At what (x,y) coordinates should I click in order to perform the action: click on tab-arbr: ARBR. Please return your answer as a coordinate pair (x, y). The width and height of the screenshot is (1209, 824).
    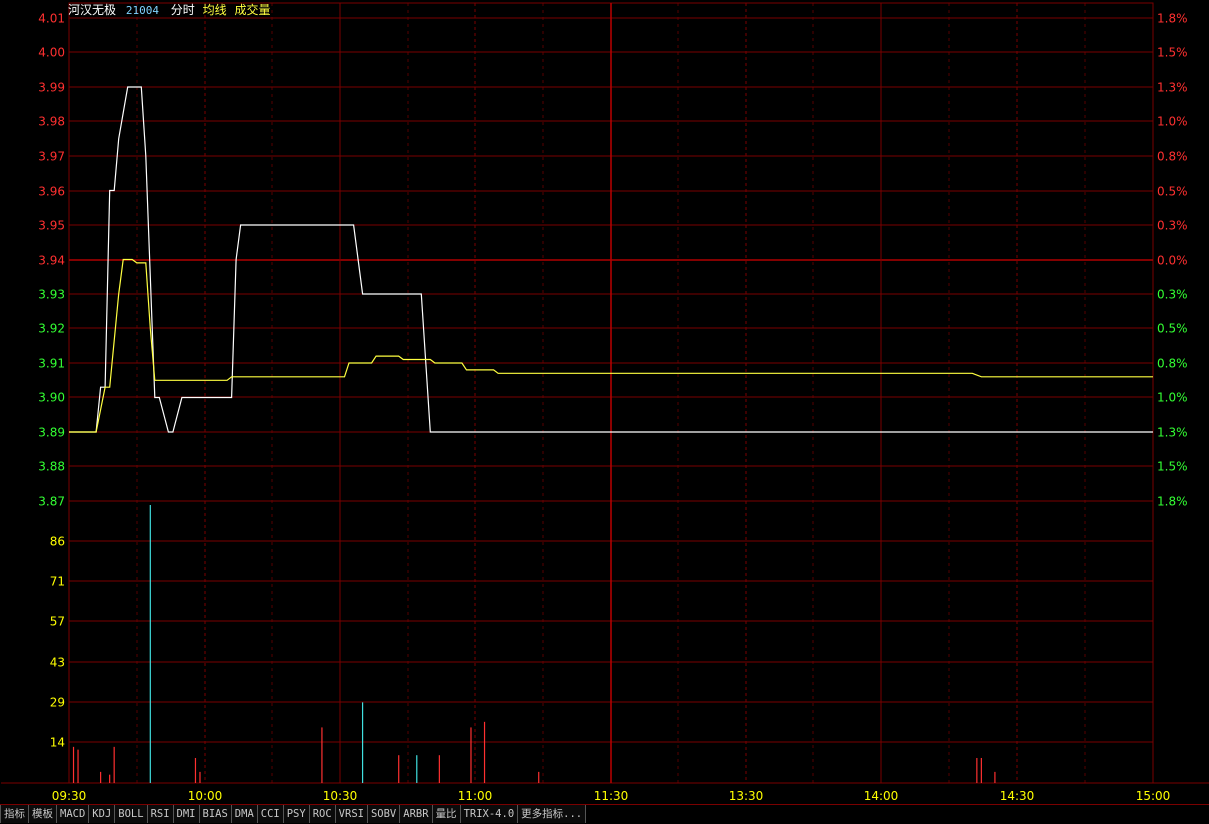
    Looking at the image, I should click on (416, 814).